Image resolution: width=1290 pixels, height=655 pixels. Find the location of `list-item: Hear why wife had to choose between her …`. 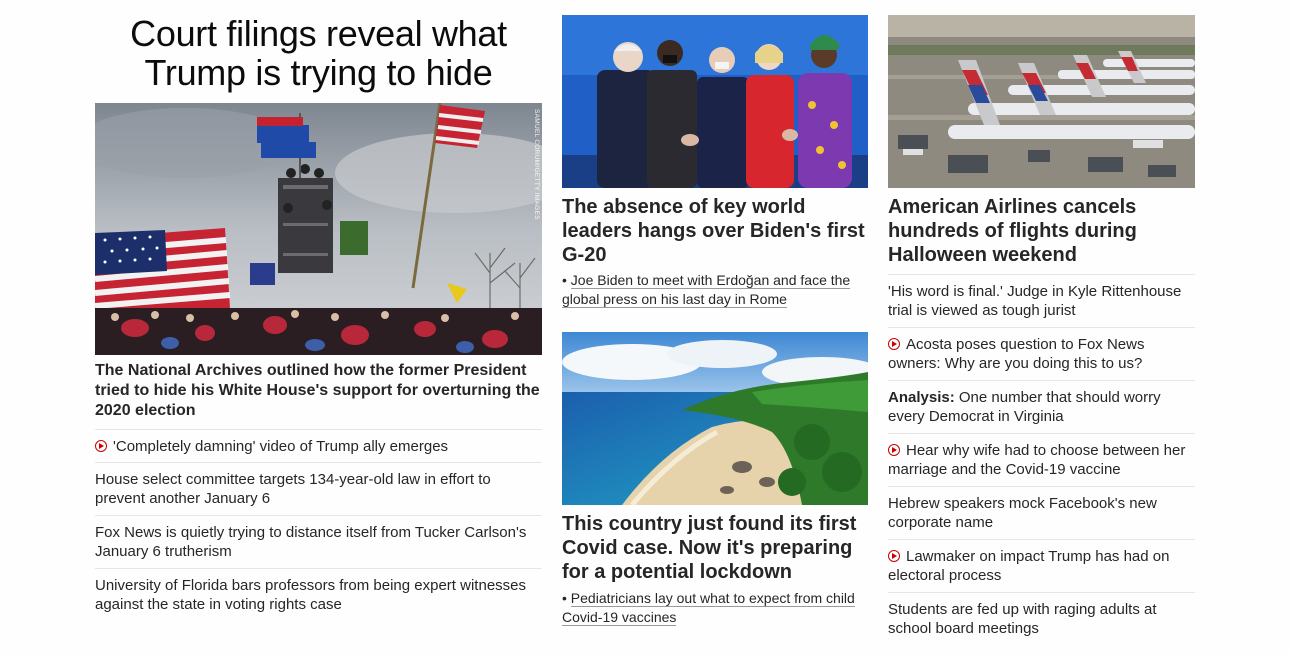

list-item: Hear why wife had to choose between her … is located at coordinates (1041, 459).